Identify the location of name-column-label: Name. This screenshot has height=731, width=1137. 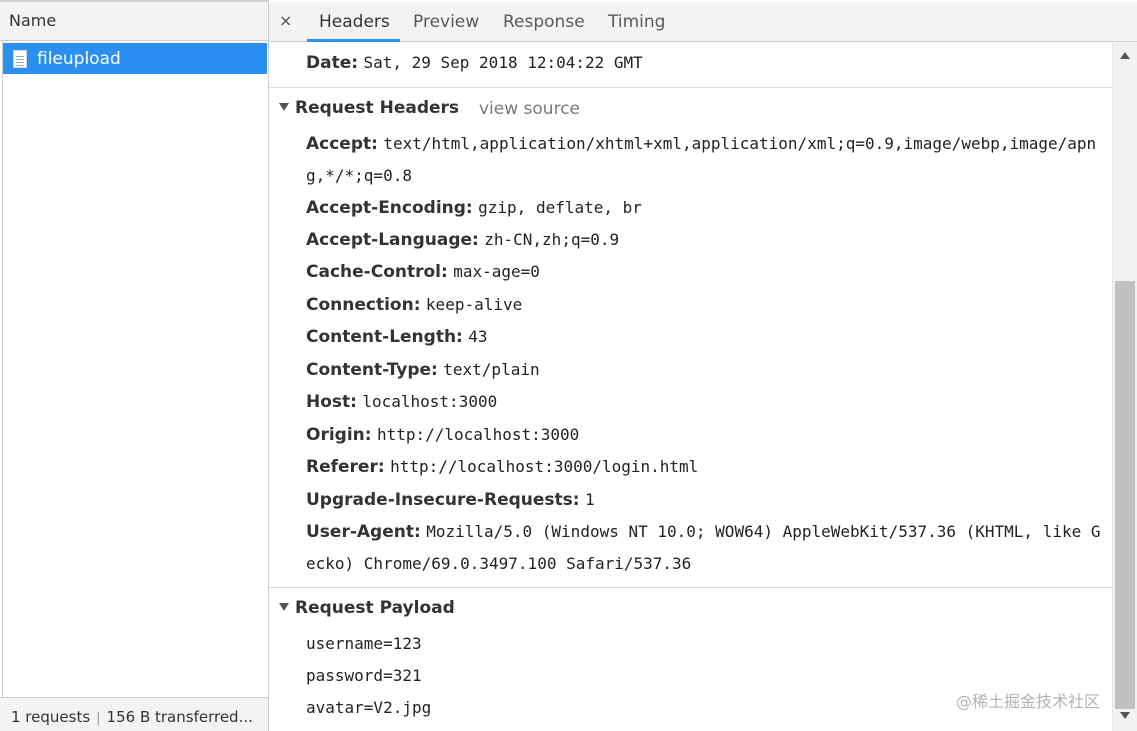
(33, 20).